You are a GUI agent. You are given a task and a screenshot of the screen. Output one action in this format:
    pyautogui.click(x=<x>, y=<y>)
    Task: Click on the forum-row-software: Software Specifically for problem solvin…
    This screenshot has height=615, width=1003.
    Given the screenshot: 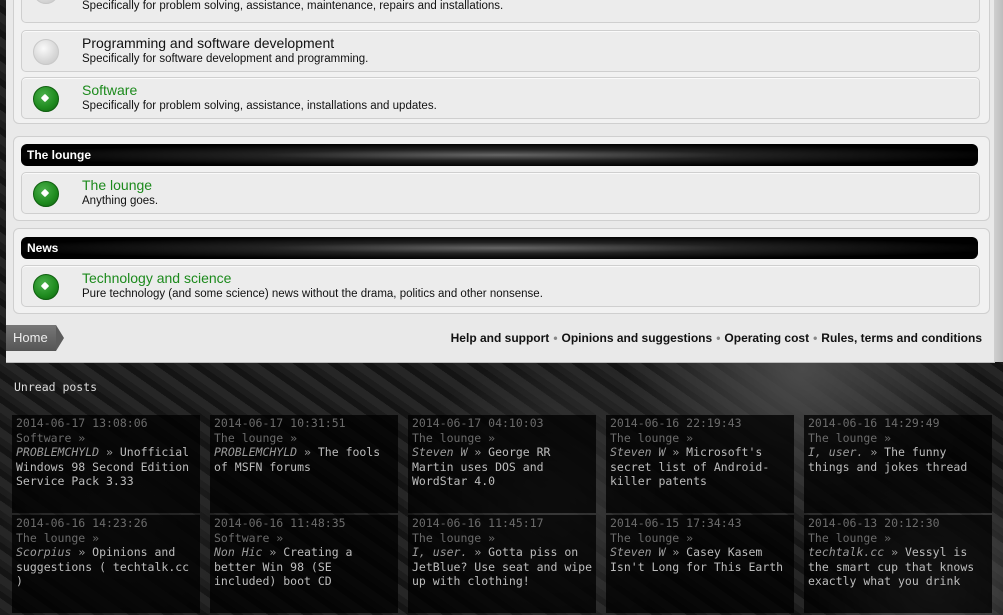 What is the action you would take?
    pyautogui.click(x=500, y=98)
    